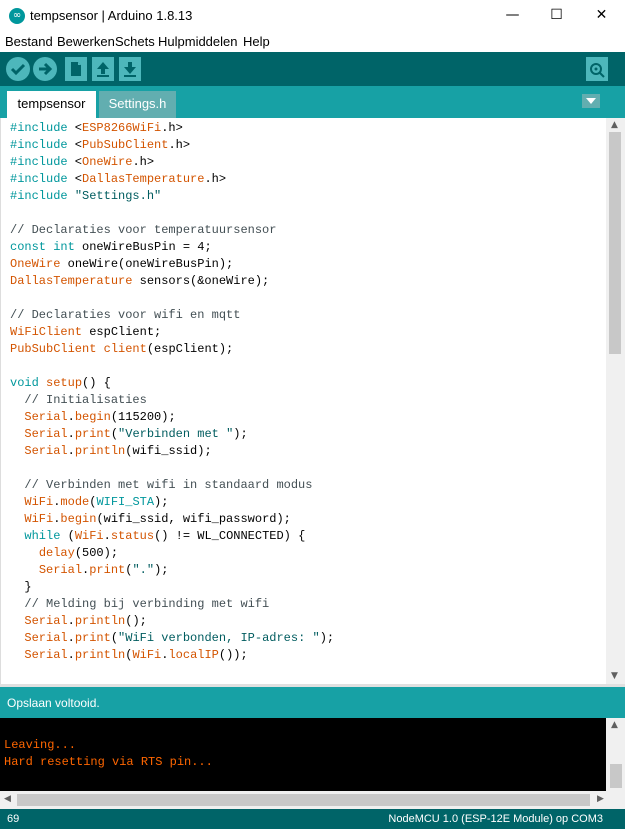  I want to click on code-token: ESP8266WiFi, so click(122, 128).